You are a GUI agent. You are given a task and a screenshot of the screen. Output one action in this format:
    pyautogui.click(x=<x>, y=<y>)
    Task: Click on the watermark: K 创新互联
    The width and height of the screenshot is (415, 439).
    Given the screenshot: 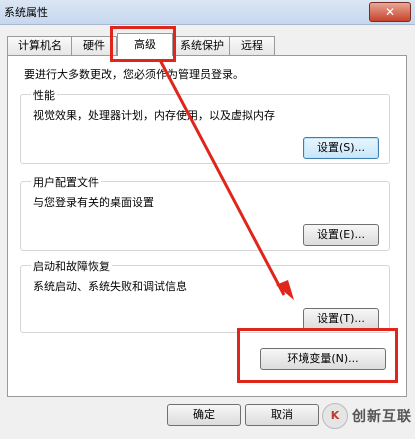 What is the action you would take?
    pyautogui.click(x=367, y=416)
    